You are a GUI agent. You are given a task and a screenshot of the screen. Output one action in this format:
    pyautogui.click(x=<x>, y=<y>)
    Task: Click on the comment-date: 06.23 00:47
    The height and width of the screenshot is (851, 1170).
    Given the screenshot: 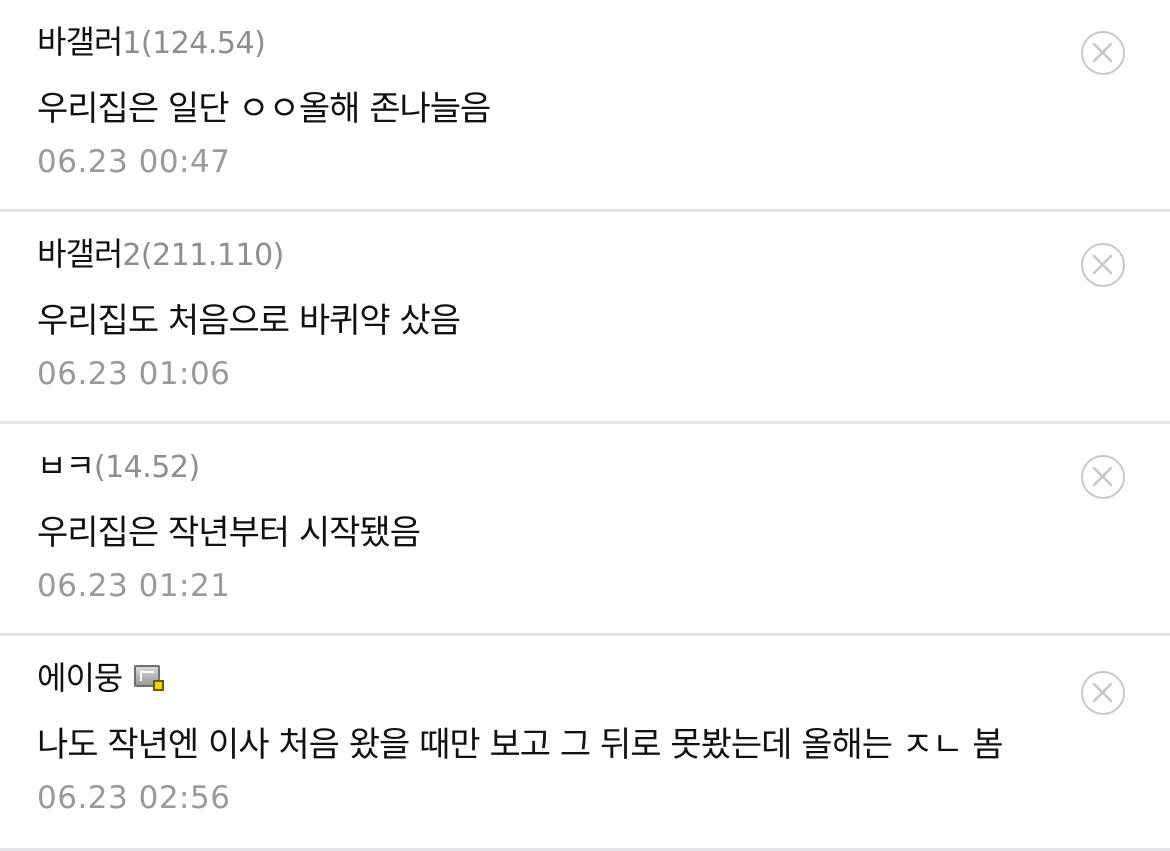 What is the action you would take?
    pyautogui.click(x=134, y=162)
    